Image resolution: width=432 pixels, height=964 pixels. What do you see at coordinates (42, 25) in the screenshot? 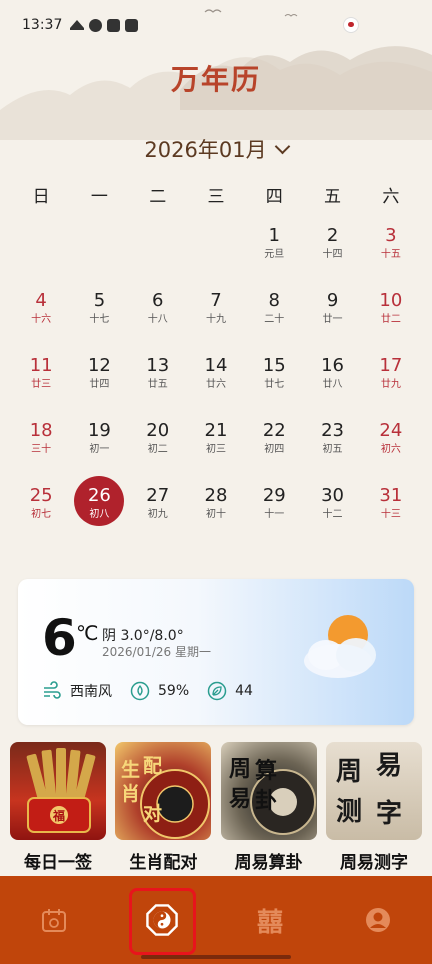
I see `status-time: 13:37` at bounding box center [42, 25].